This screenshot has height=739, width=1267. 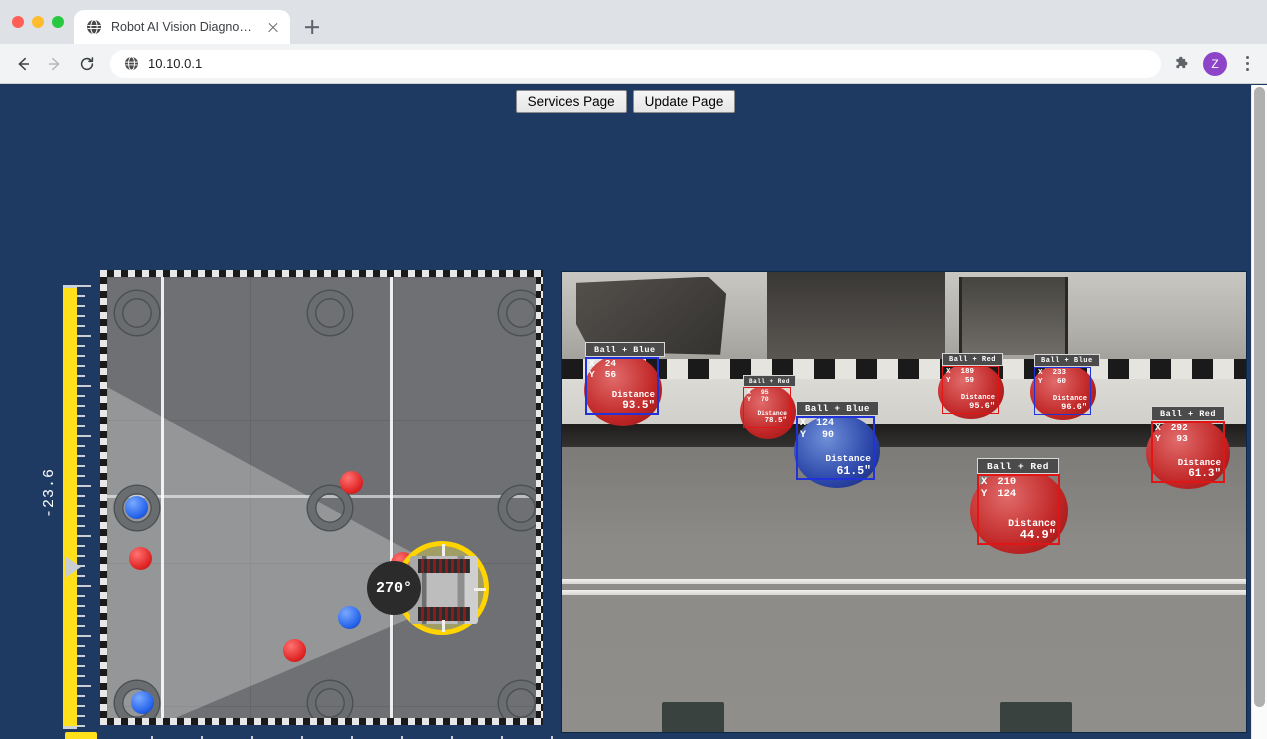 What do you see at coordinates (55, 64) in the screenshot?
I see `forward-arrow-icon` at bounding box center [55, 64].